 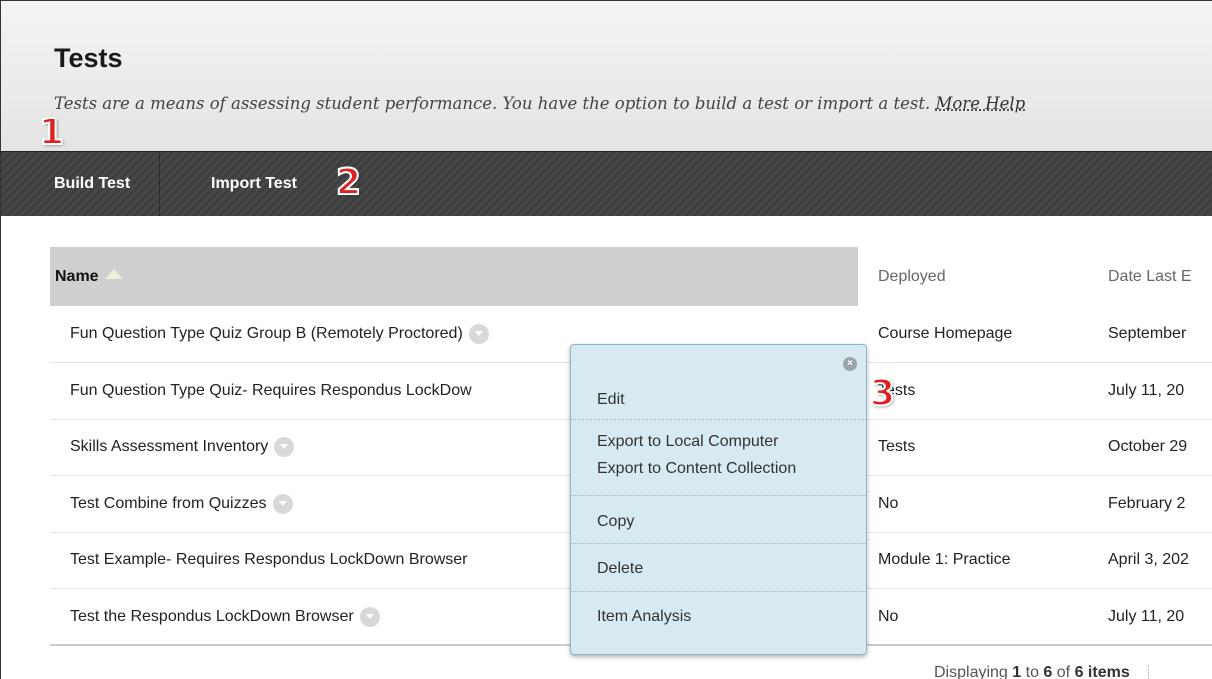 What do you see at coordinates (454, 276) in the screenshot?
I see `column-header-name: Name` at bounding box center [454, 276].